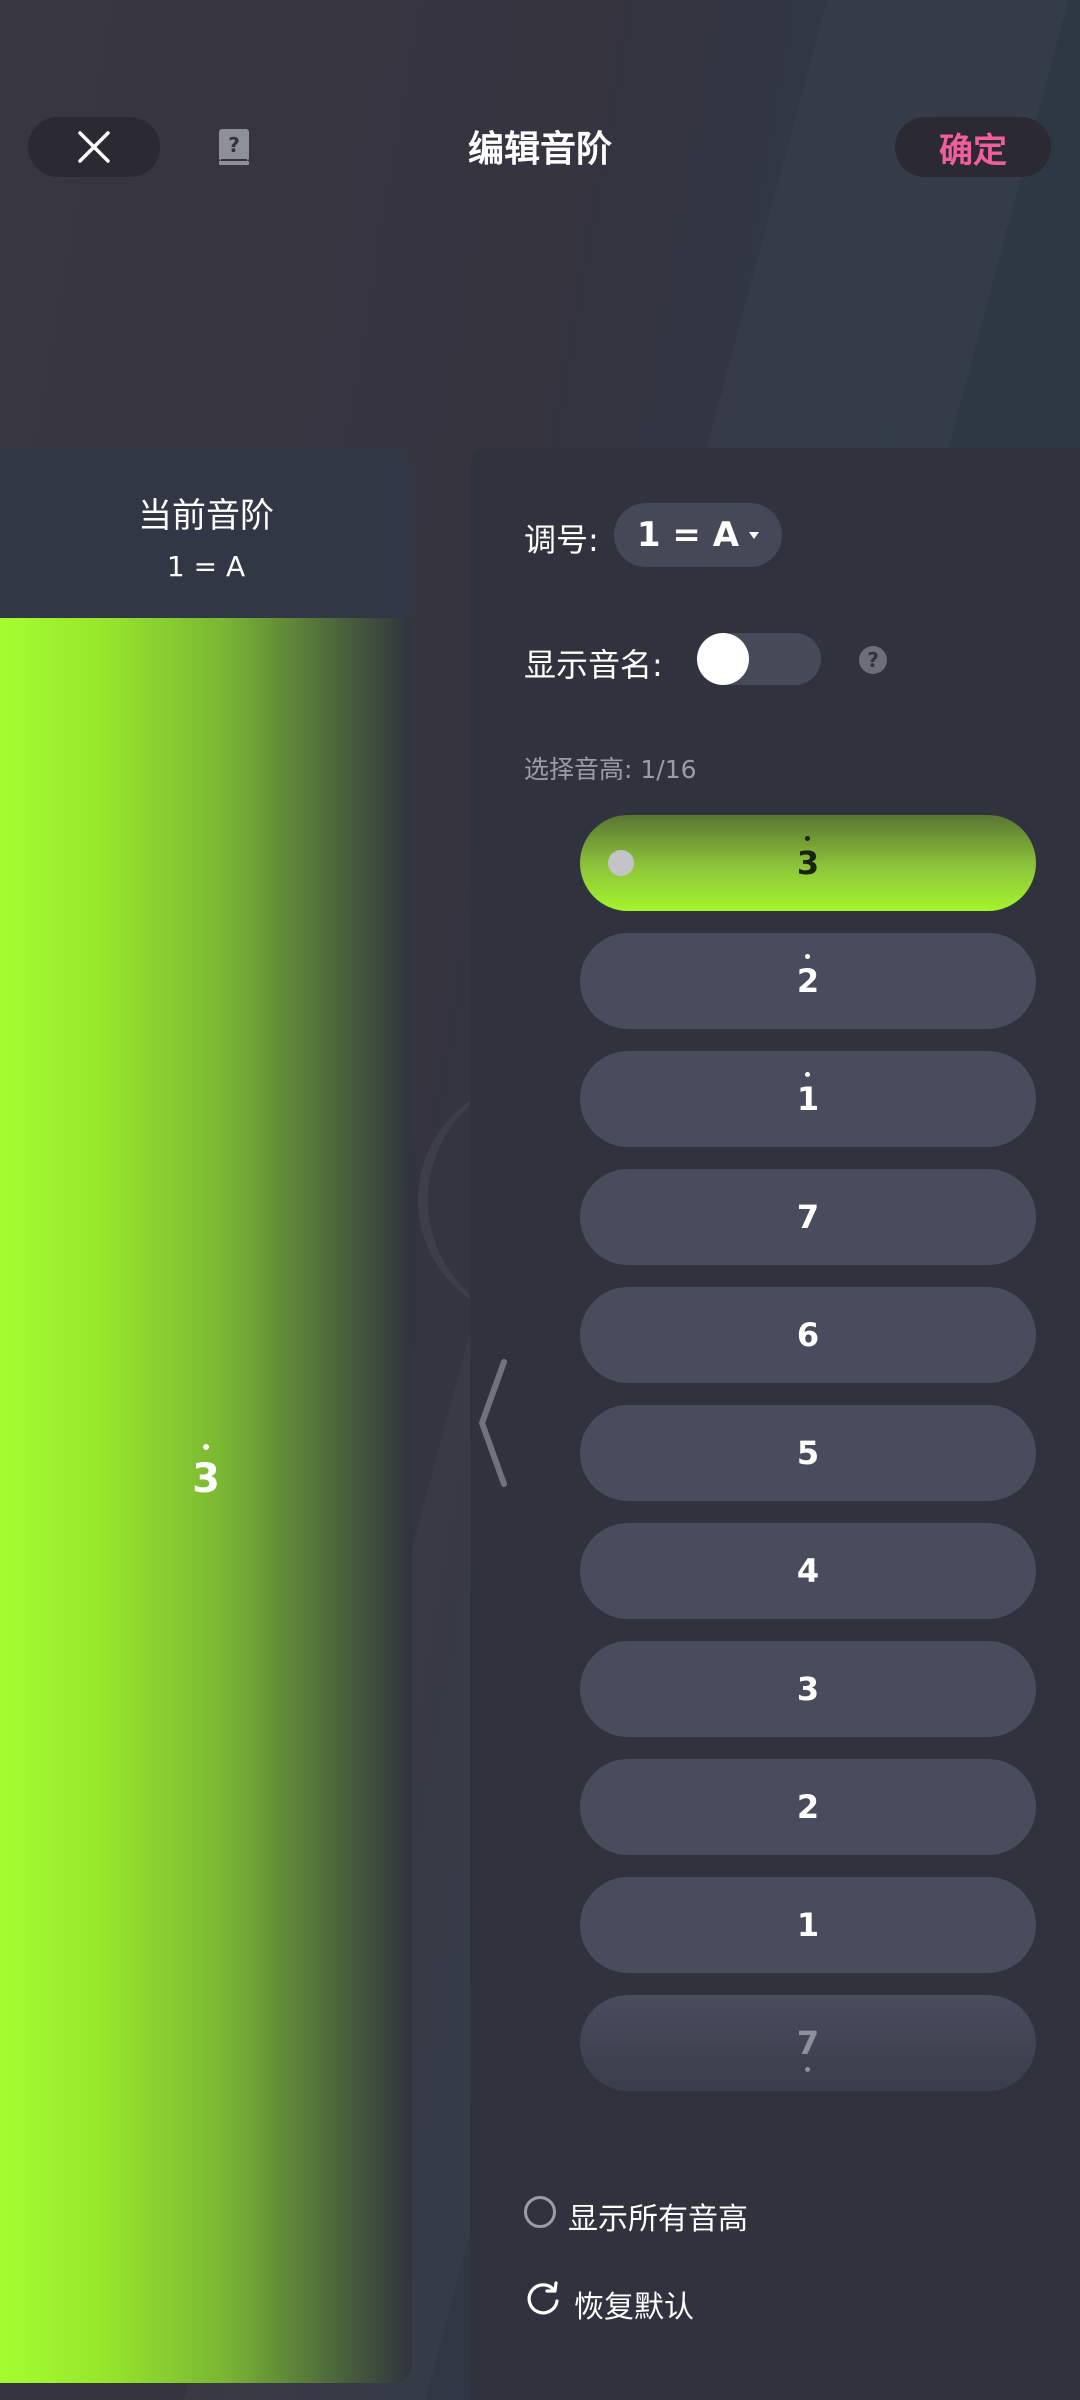 This screenshot has width=1080, height=2400. I want to click on current-note: 3, so click(206, 1473).